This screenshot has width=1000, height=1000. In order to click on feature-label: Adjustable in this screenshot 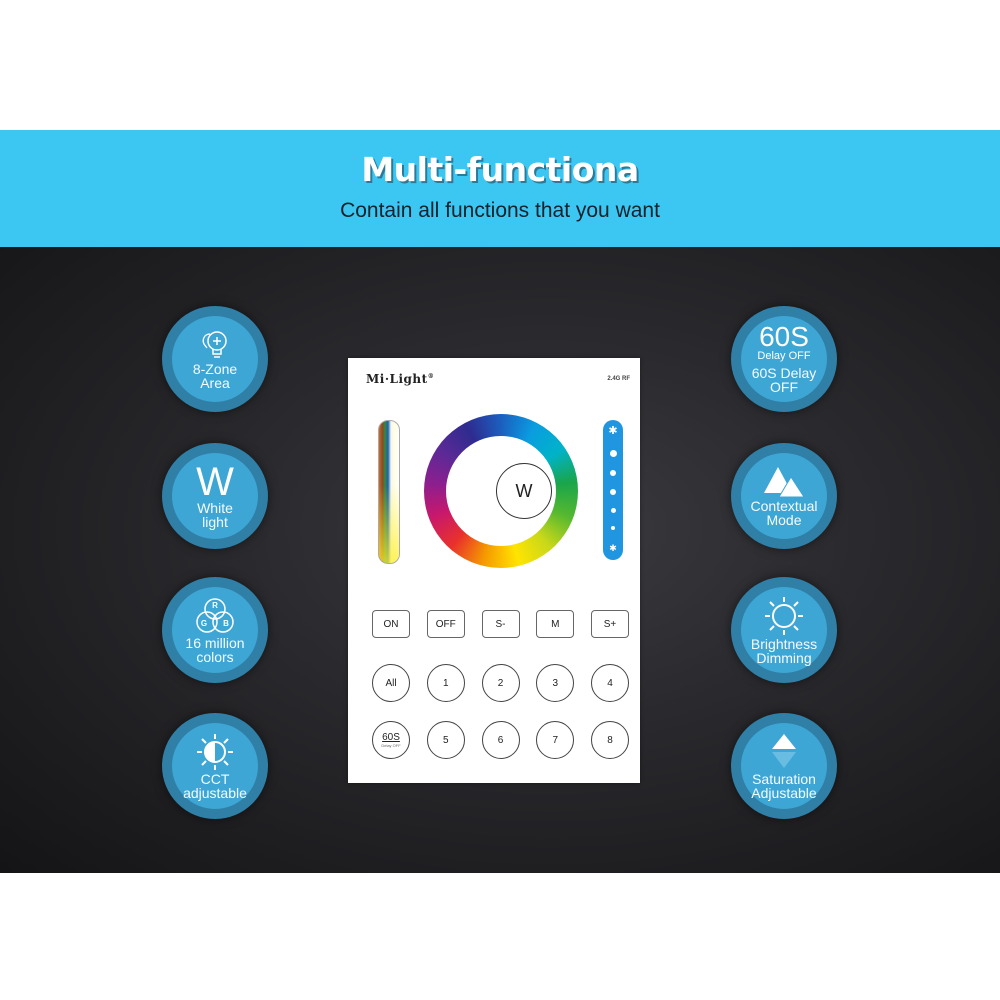, I will do `click(784, 793)`.